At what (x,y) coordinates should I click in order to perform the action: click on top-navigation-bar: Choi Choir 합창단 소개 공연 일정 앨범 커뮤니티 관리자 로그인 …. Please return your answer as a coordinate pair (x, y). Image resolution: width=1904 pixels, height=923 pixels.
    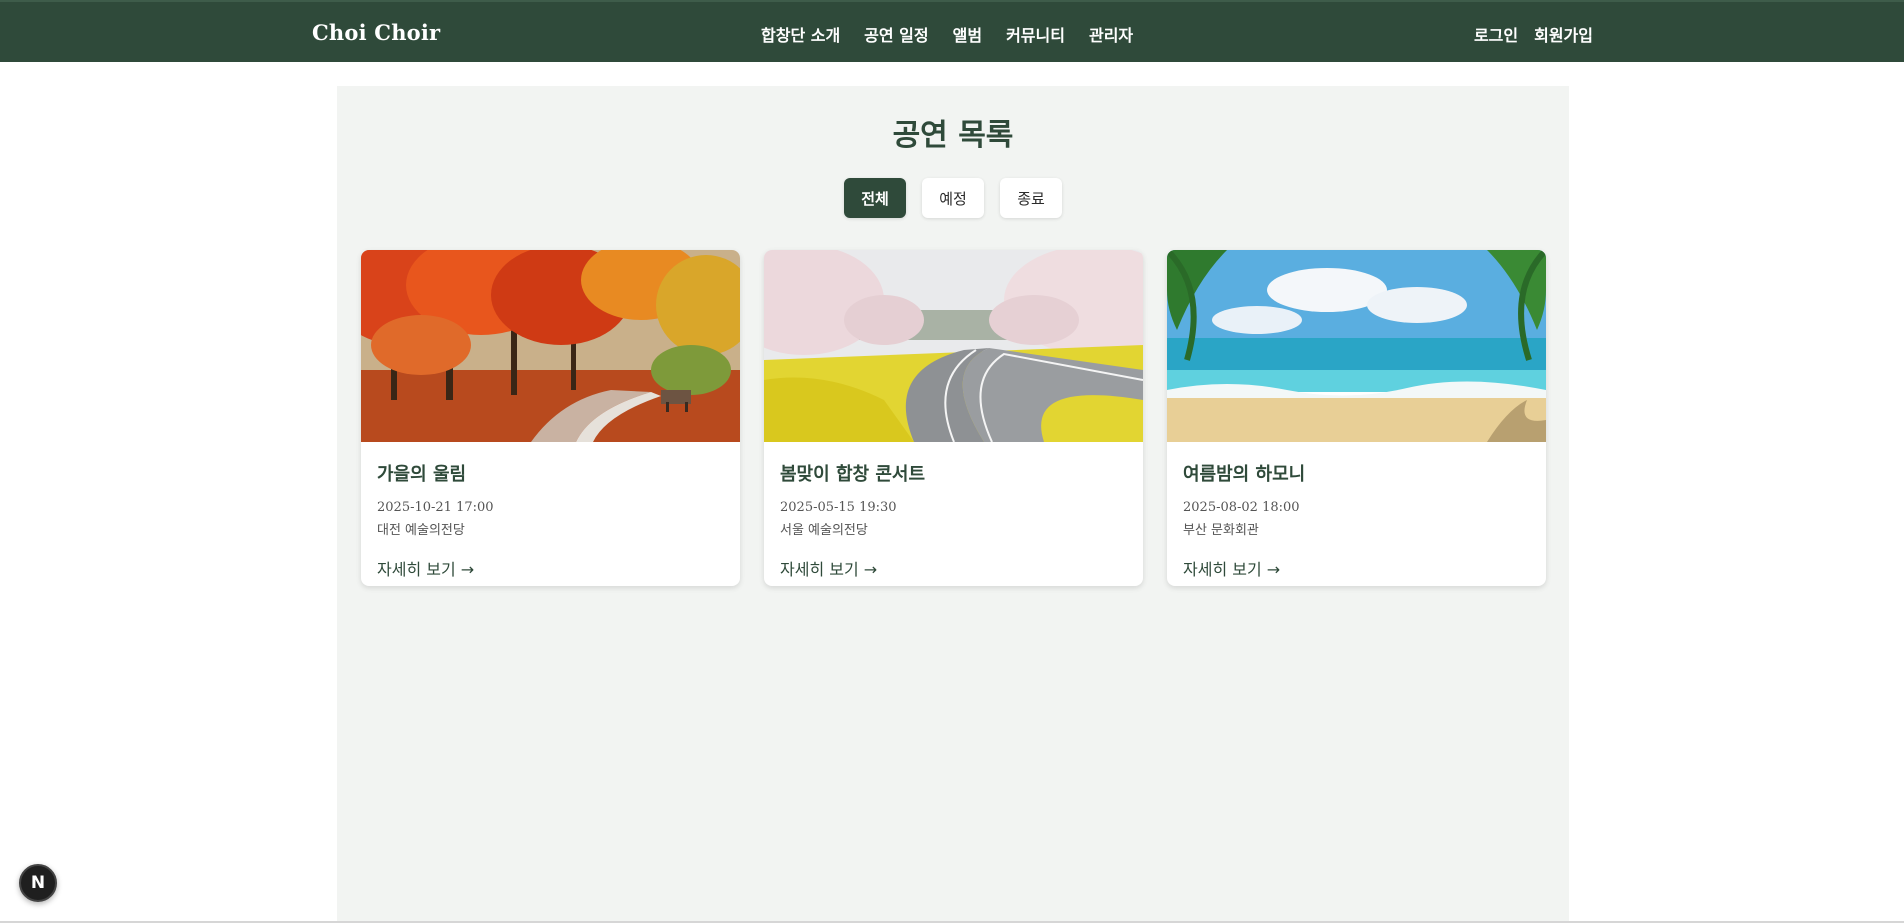
    Looking at the image, I should click on (952, 31).